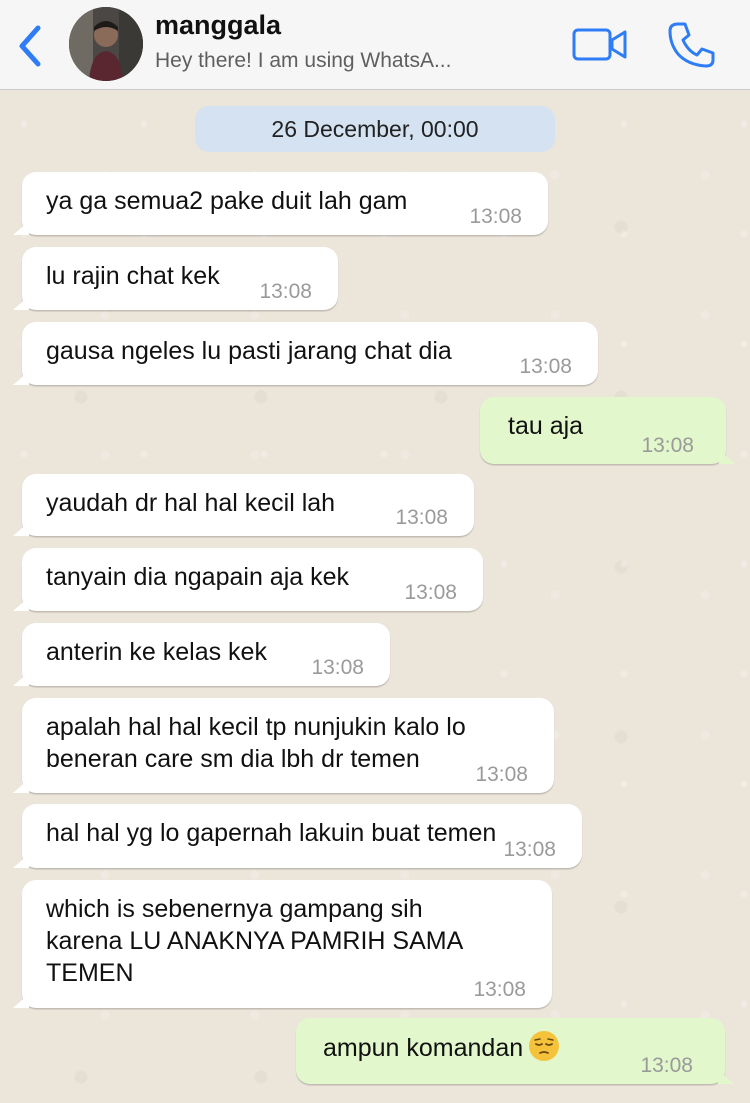 This screenshot has height=1103, width=750. I want to click on video-camera-icon, so click(599, 44).